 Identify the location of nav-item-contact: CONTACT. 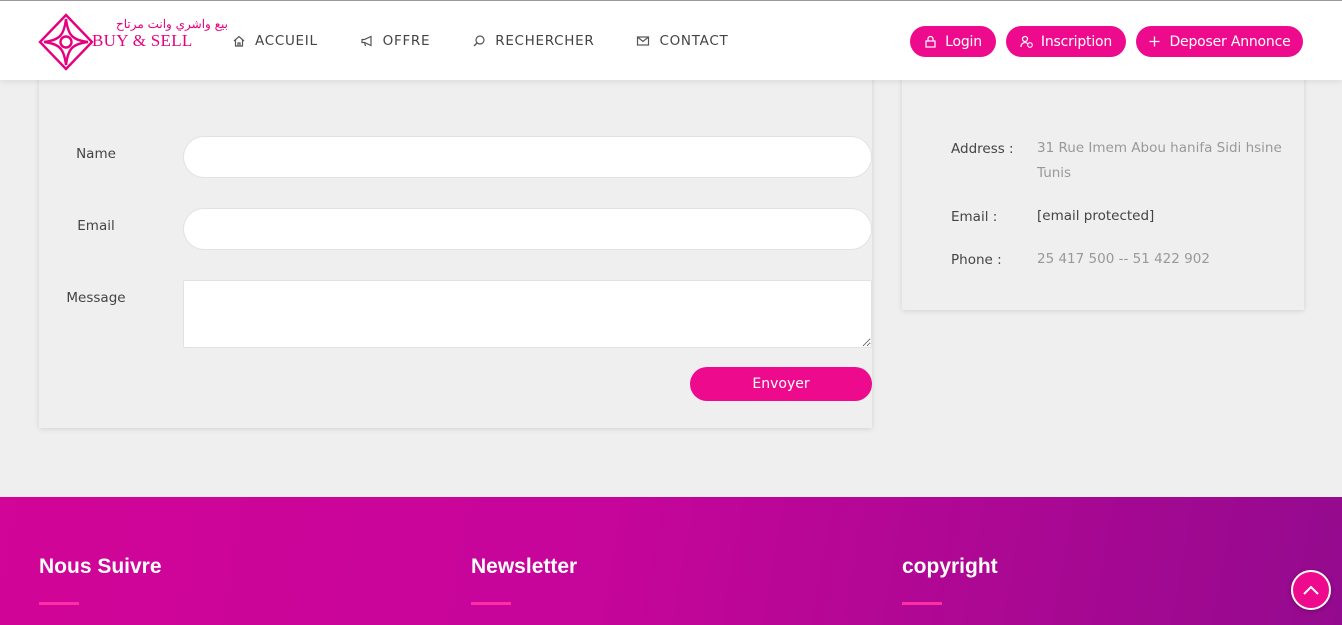
(682, 41).